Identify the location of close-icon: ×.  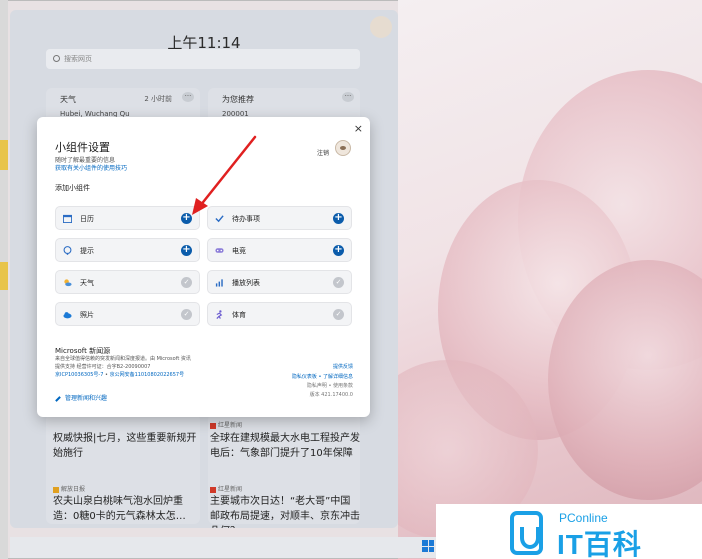
(358, 128).